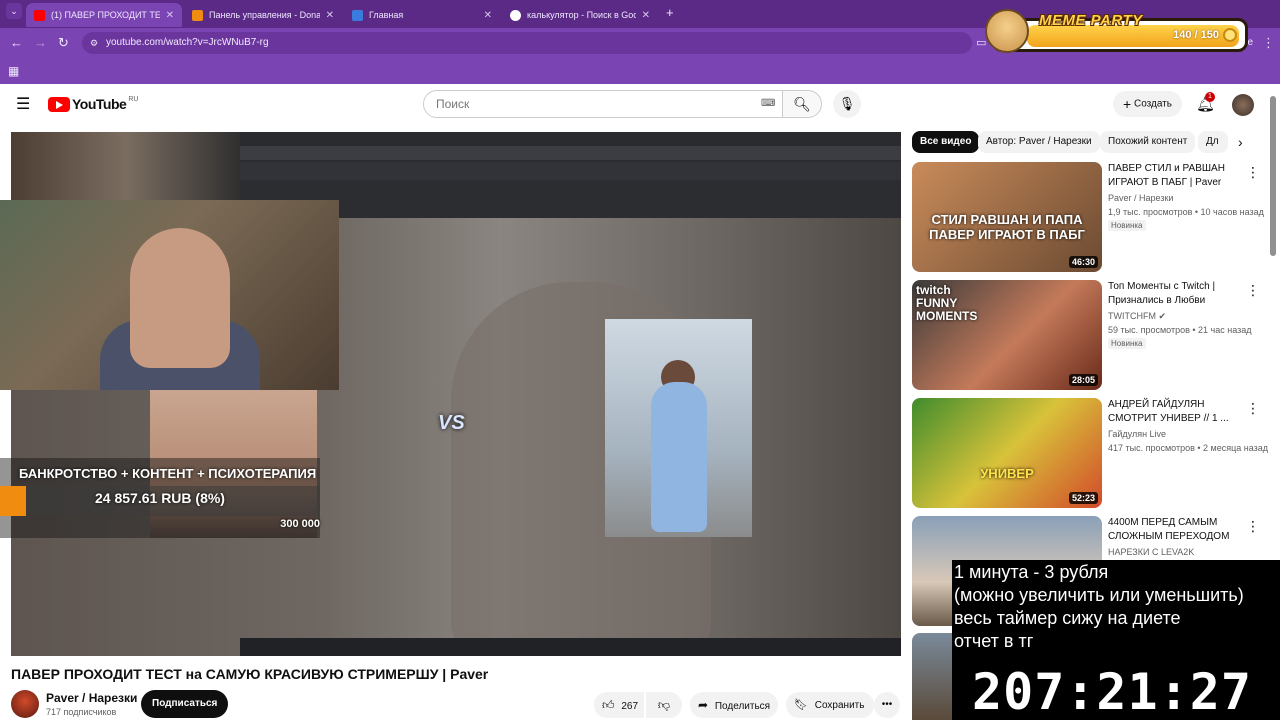 This screenshot has height=721, width=1280. I want to click on donation-amount: 24 857.61 RUB (8%), so click(160, 498).